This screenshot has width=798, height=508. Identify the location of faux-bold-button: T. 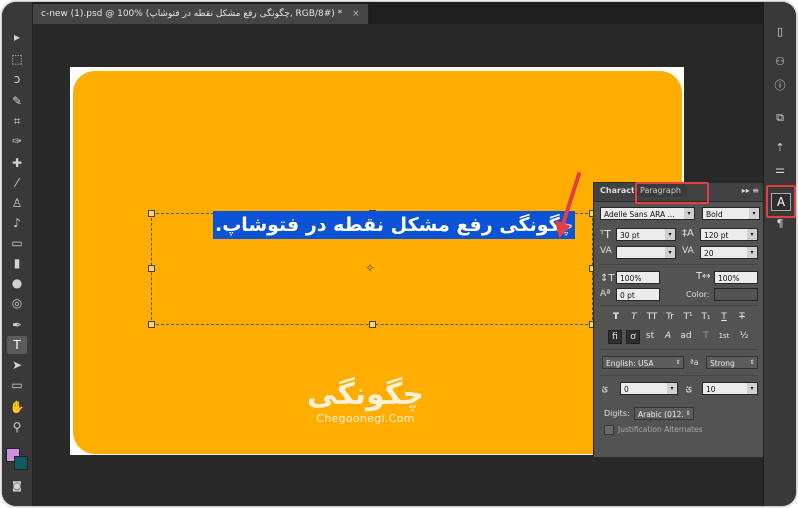
(616, 317).